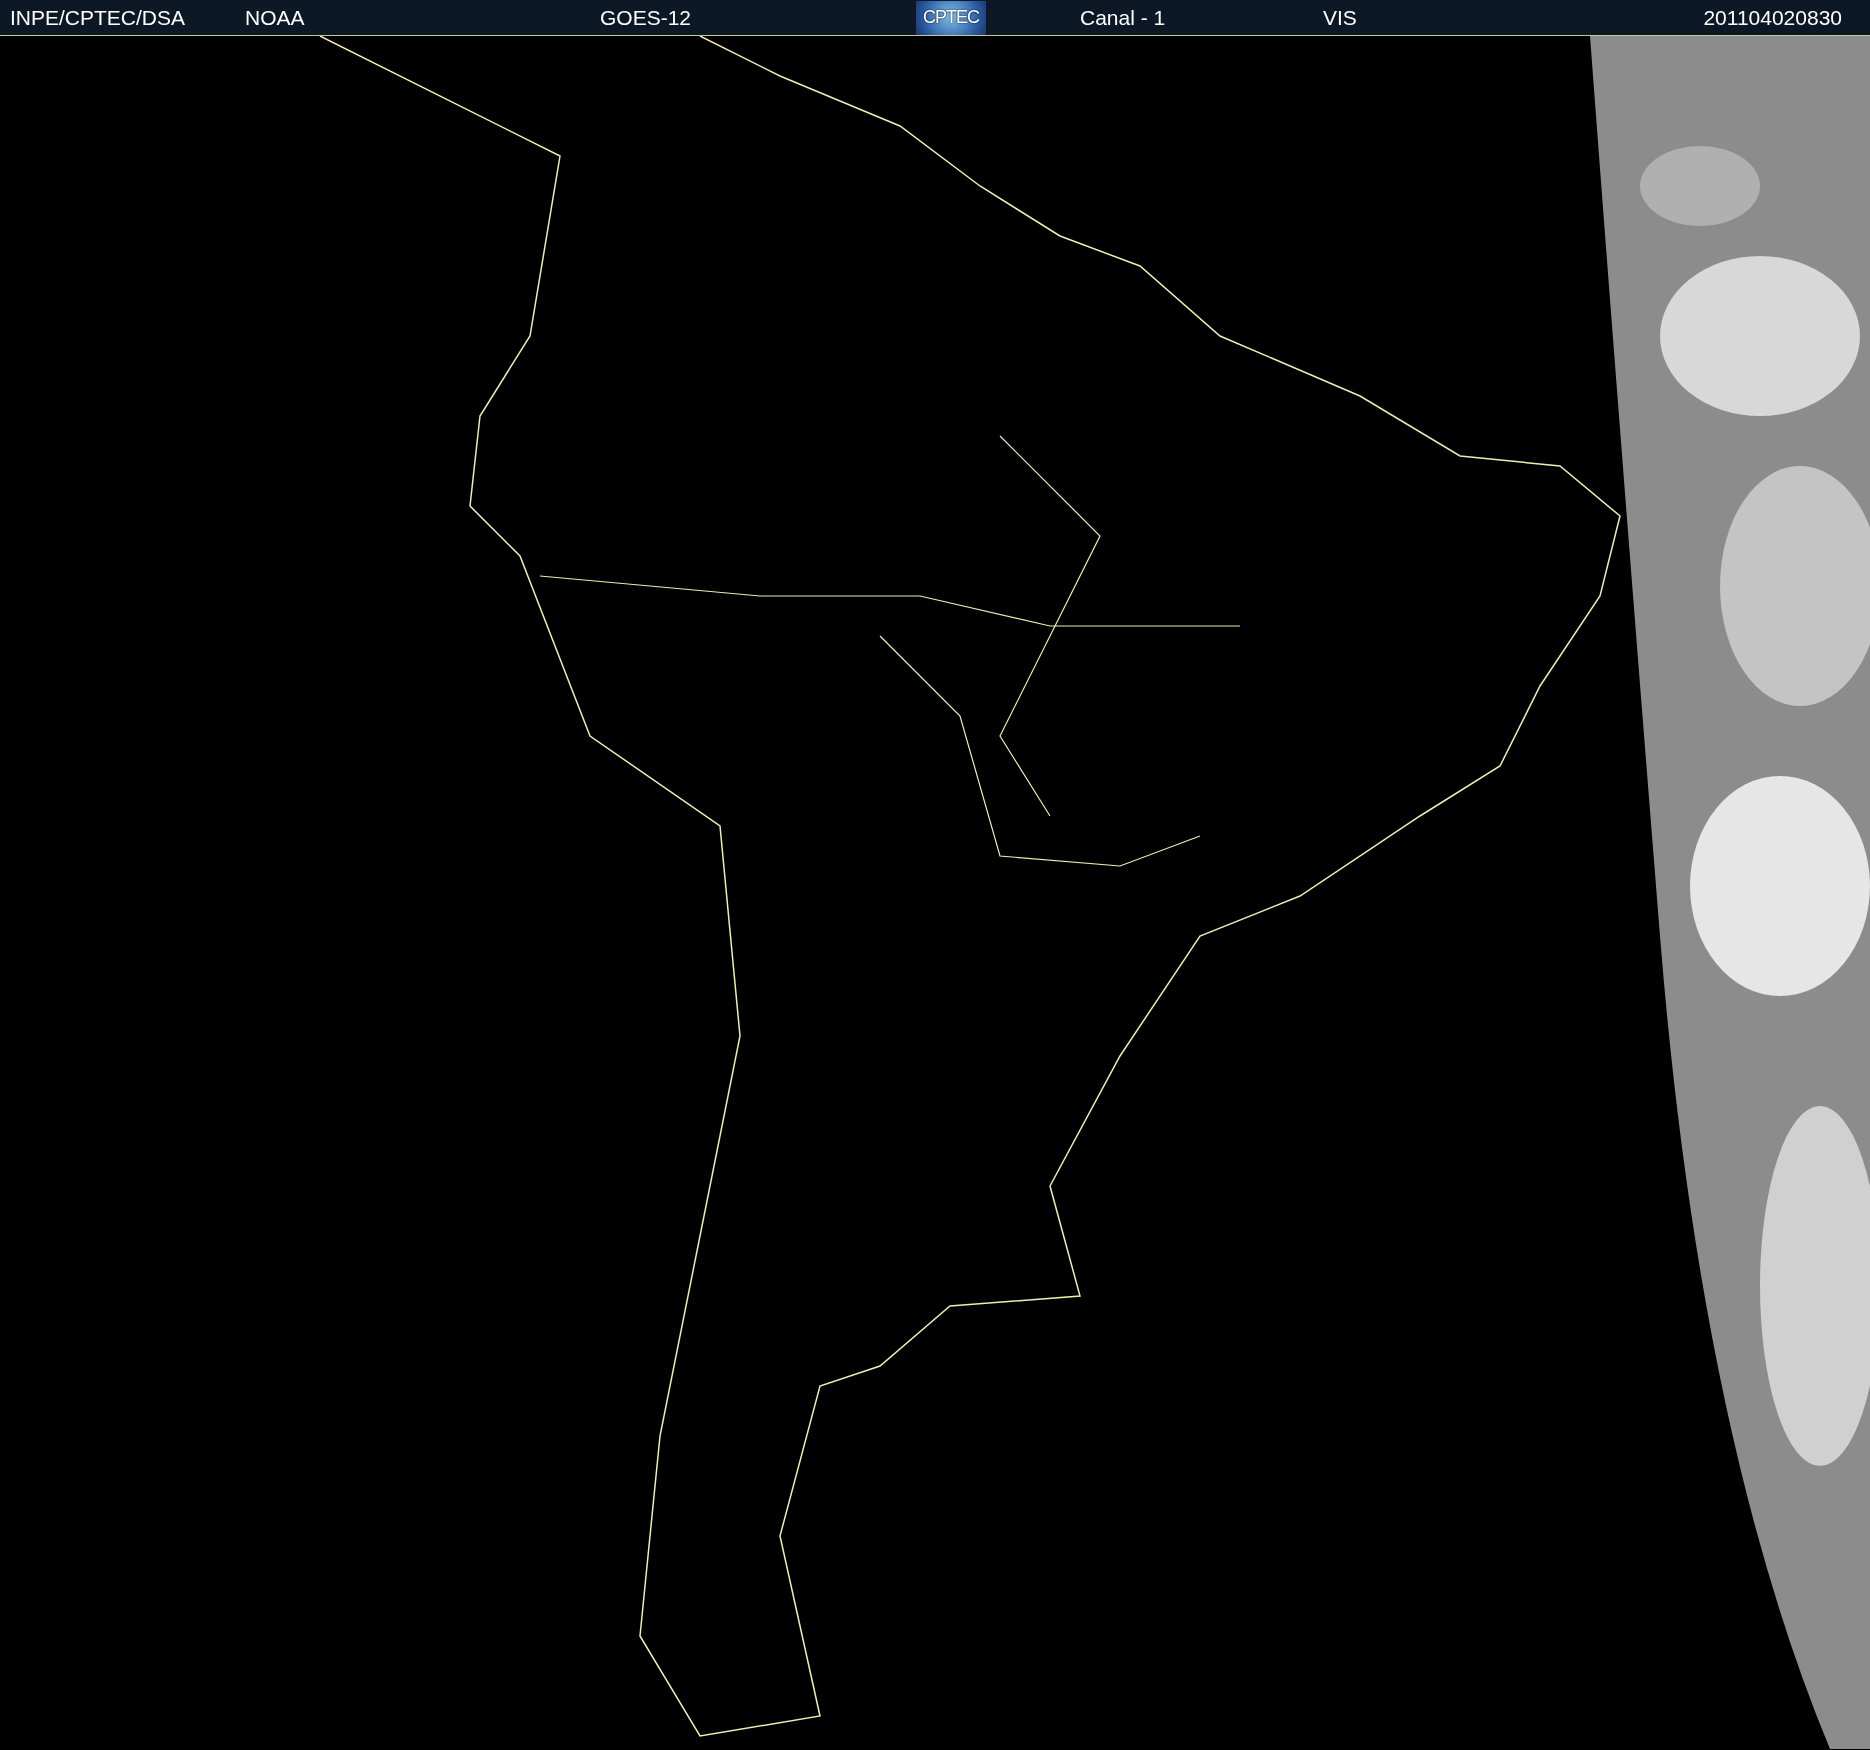 This screenshot has width=1870, height=1750. I want to click on header-label: VIS, so click(1340, 17).